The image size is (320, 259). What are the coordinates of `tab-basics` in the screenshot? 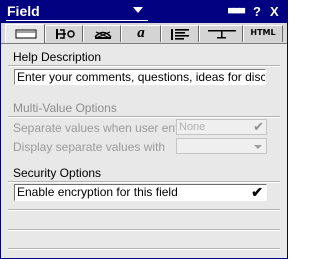 It's located at (25, 33).